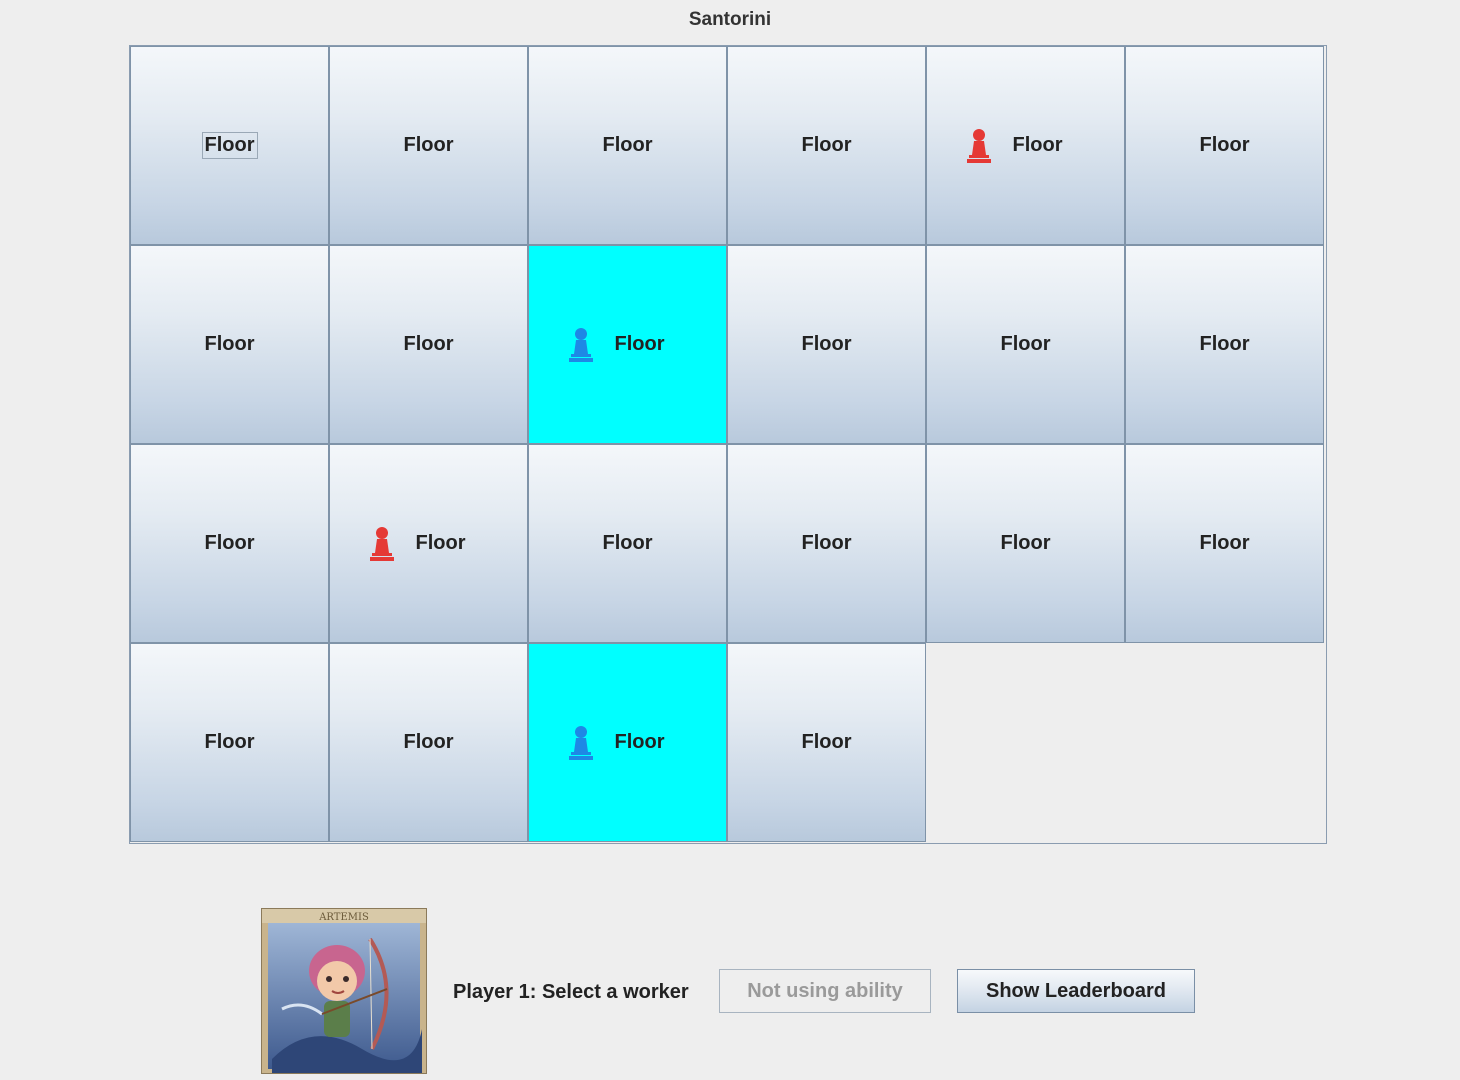 The width and height of the screenshot is (1460, 1080). Describe the element at coordinates (825, 991) in the screenshot. I see `ability-toggle-button: Not using ability` at that location.